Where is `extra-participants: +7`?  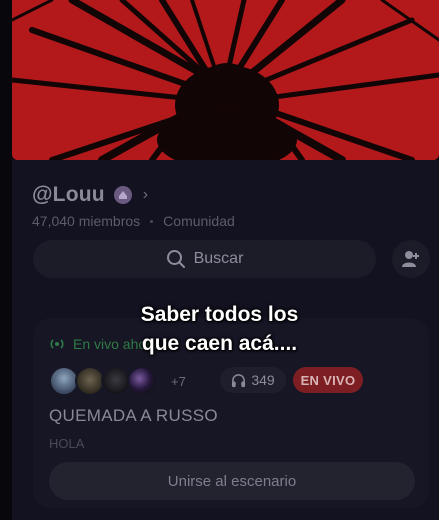 extra-participants: +7 is located at coordinates (178, 381).